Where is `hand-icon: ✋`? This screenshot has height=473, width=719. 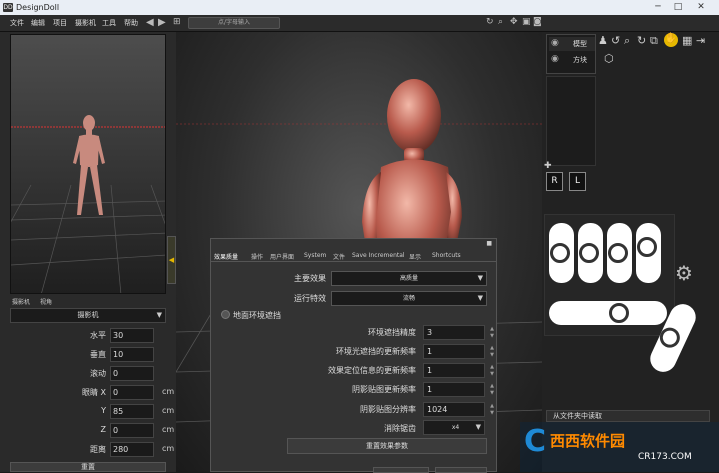 hand-icon: ✋ is located at coordinates (671, 40).